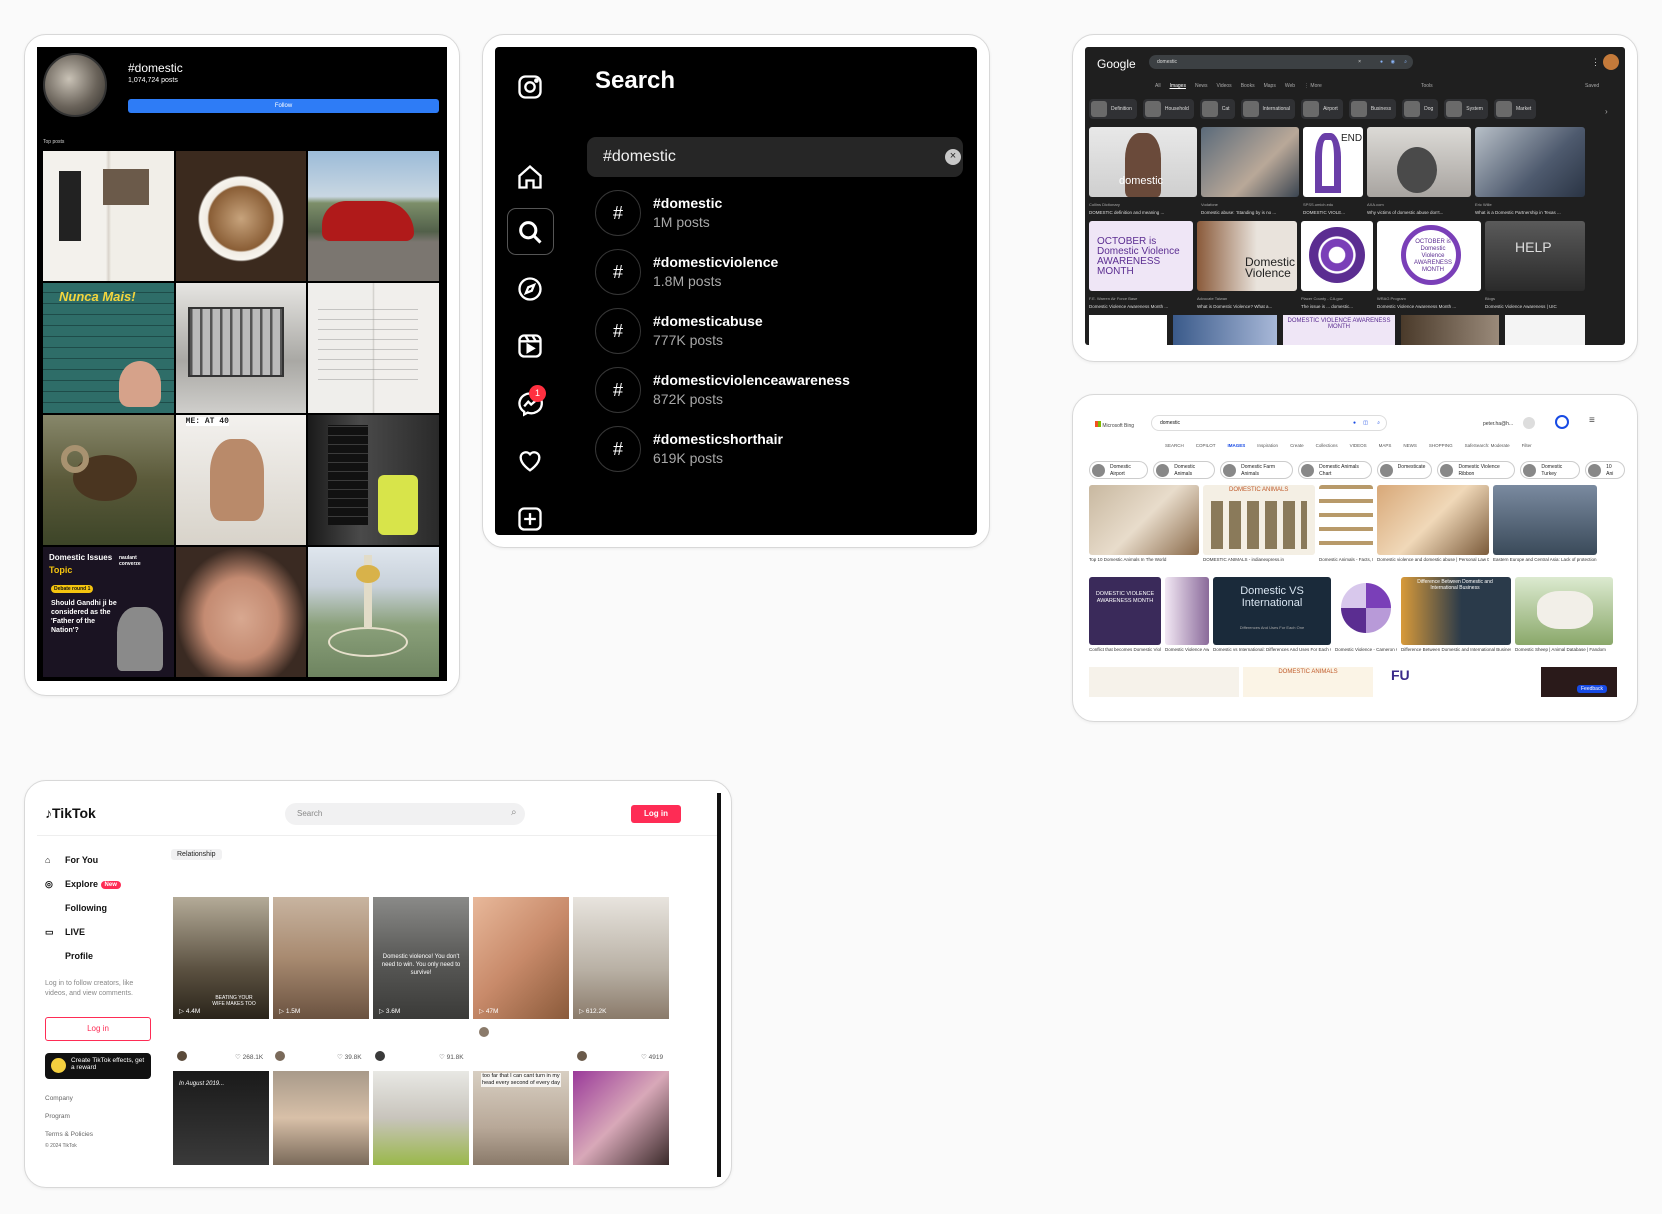 The height and width of the screenshot is (1214, 1662). I want to click on search-result-item: # #domesticabuse 777K posts, so click(775, 333).